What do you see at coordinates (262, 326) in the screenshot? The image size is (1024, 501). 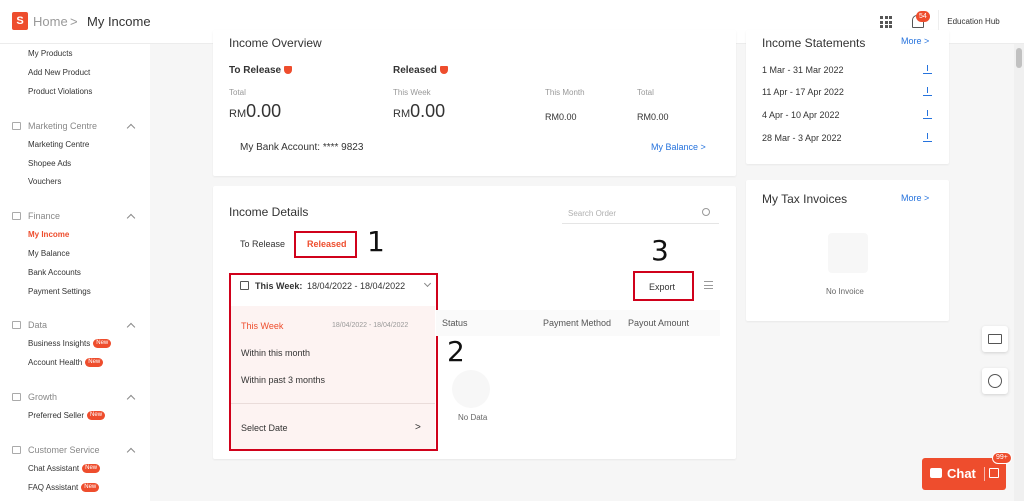 I see `dropdown-option-this-week: This Week` at bounding box center [262, 326].